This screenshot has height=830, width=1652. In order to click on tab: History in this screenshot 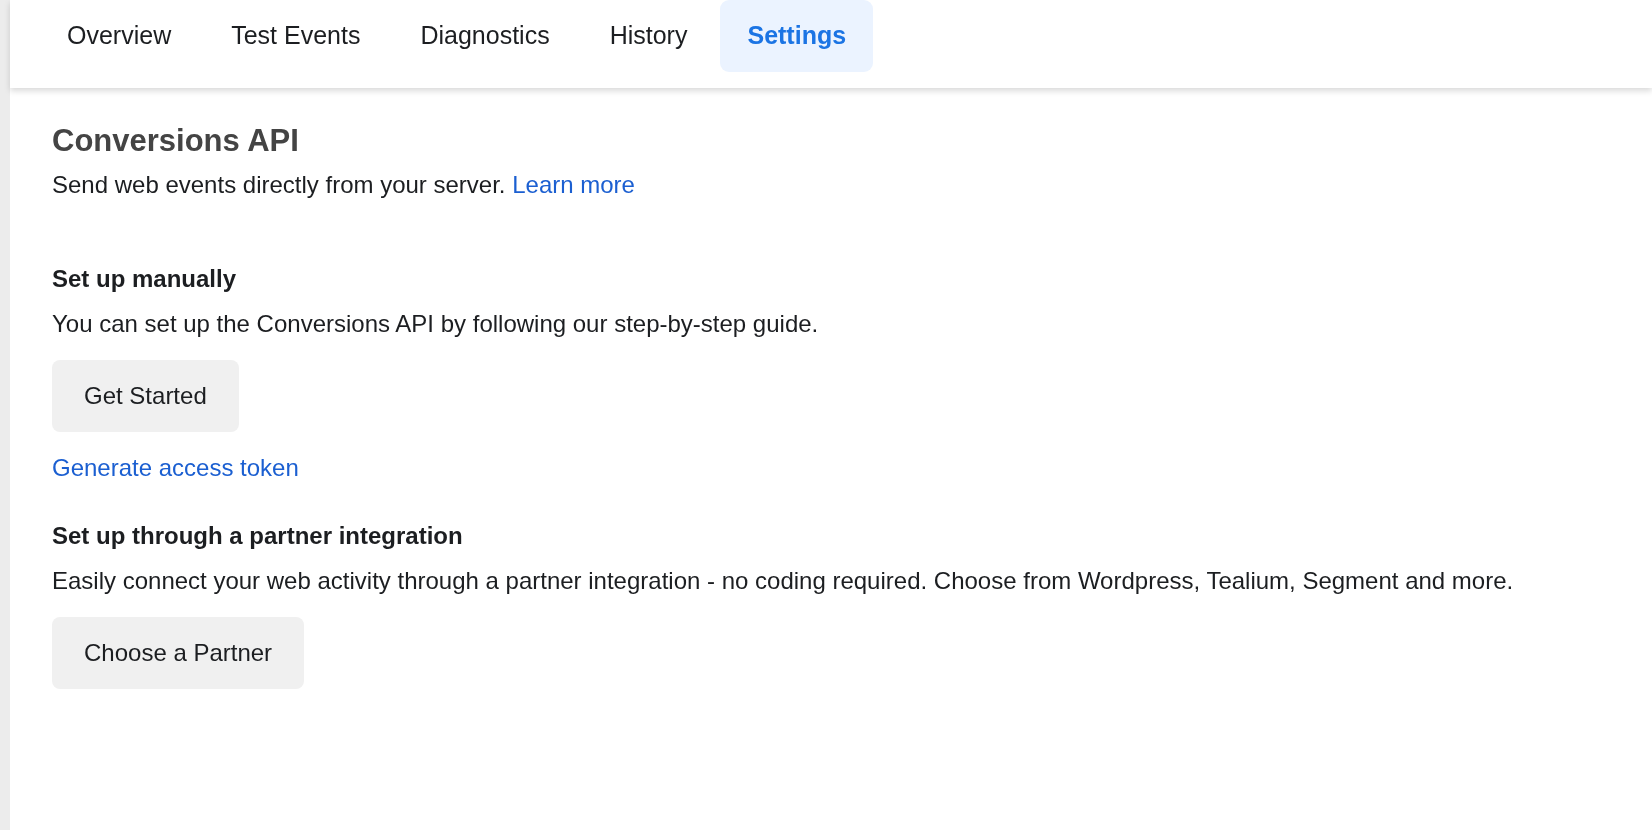, I will do `click(648, 36)`.